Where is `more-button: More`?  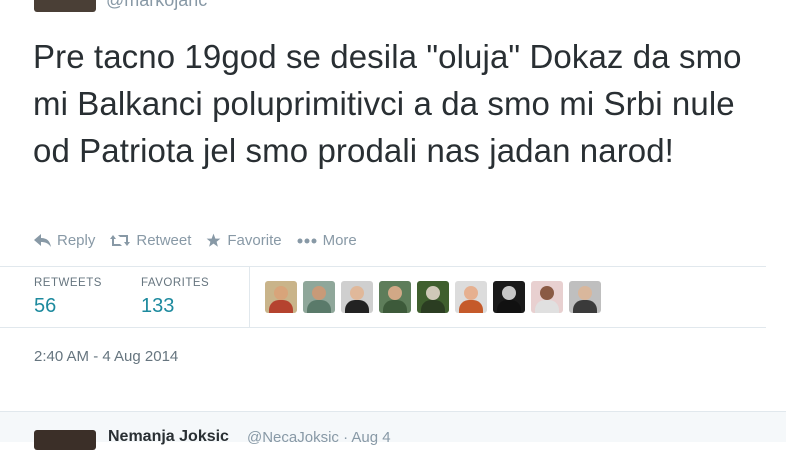
more-button: More is located at coordinates (327, 240).